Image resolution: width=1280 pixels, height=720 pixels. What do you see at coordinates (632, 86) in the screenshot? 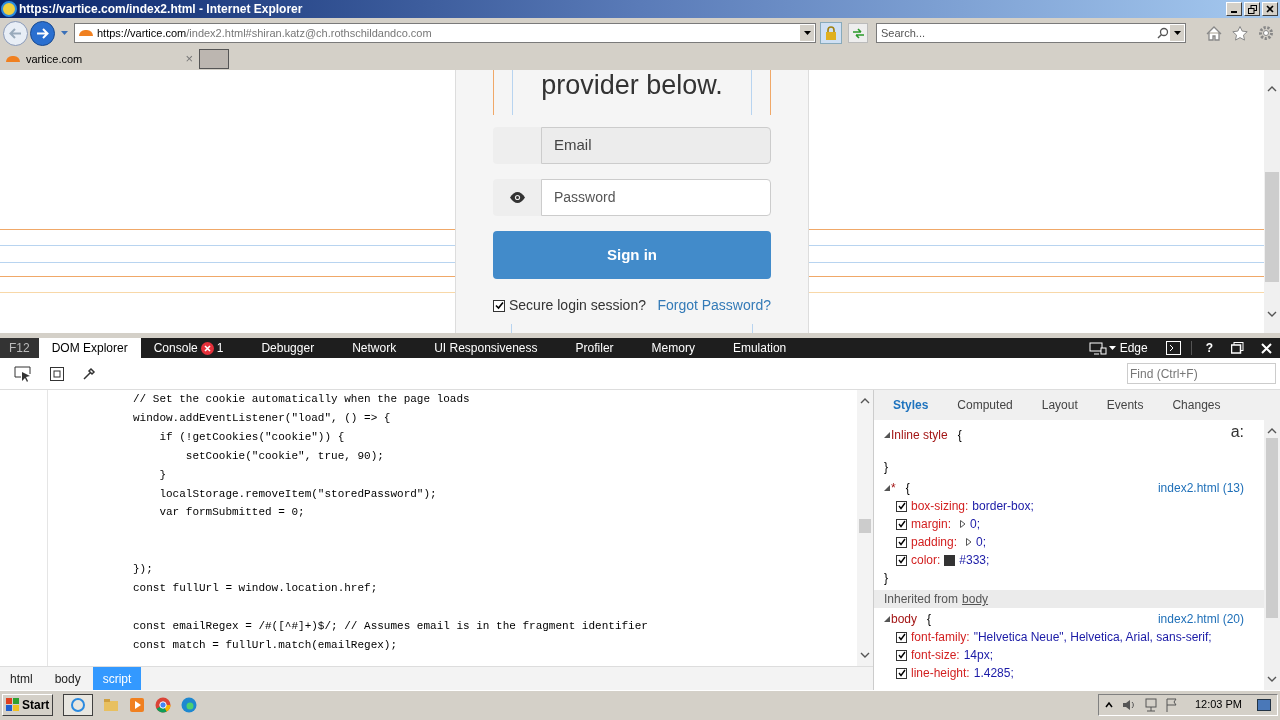
I see `heading: provider below.` at bounding box center [632, 86].